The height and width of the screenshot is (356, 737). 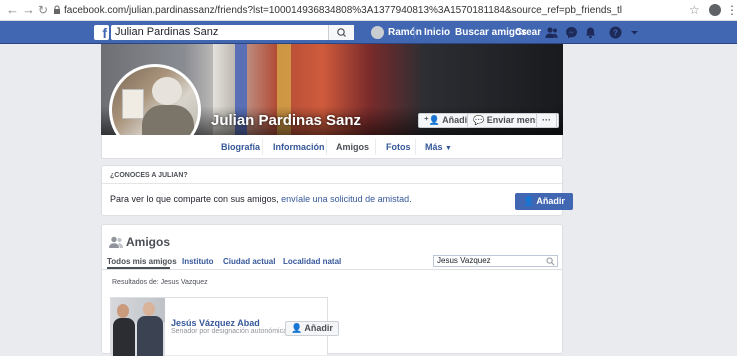 I want to click on home-link: Inicio, so click(x=437, y=32).